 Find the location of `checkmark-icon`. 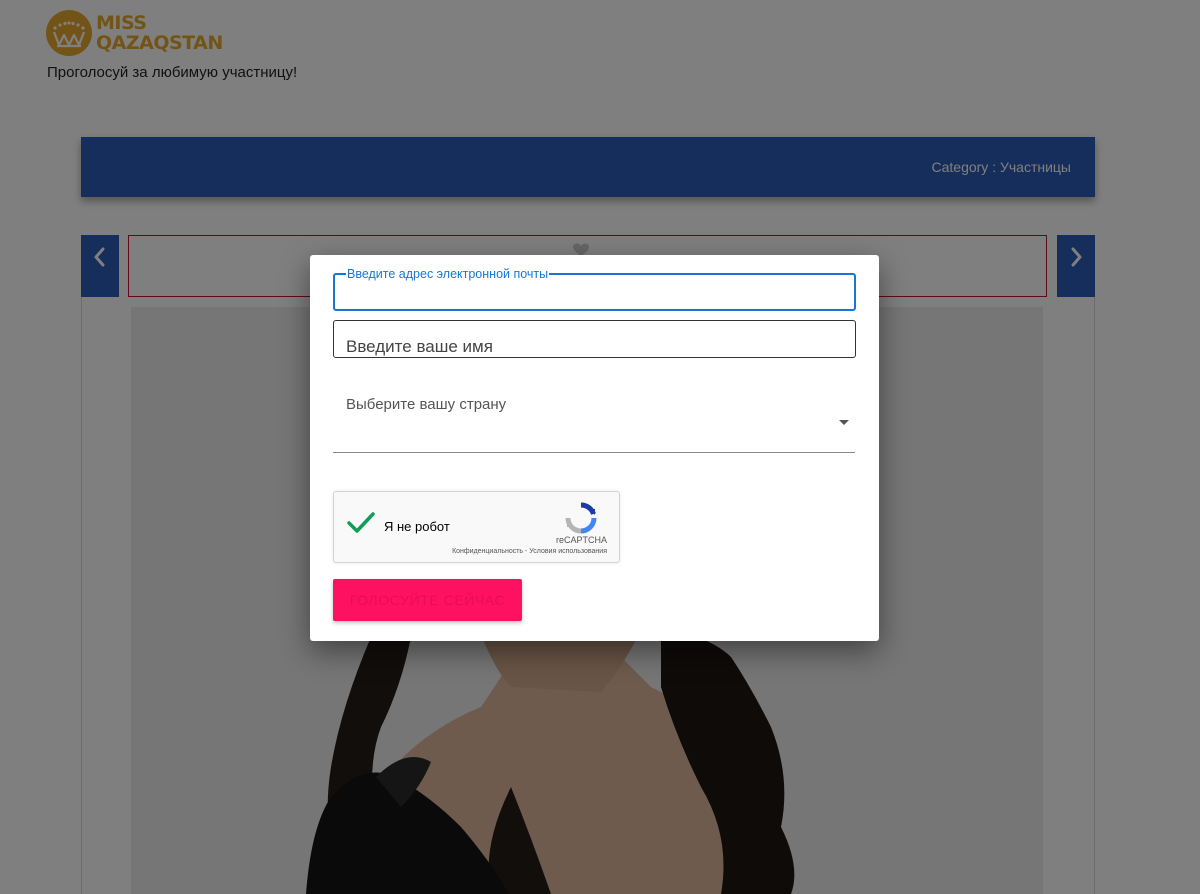

checkmark-icon is located at coordinates (361, 523).